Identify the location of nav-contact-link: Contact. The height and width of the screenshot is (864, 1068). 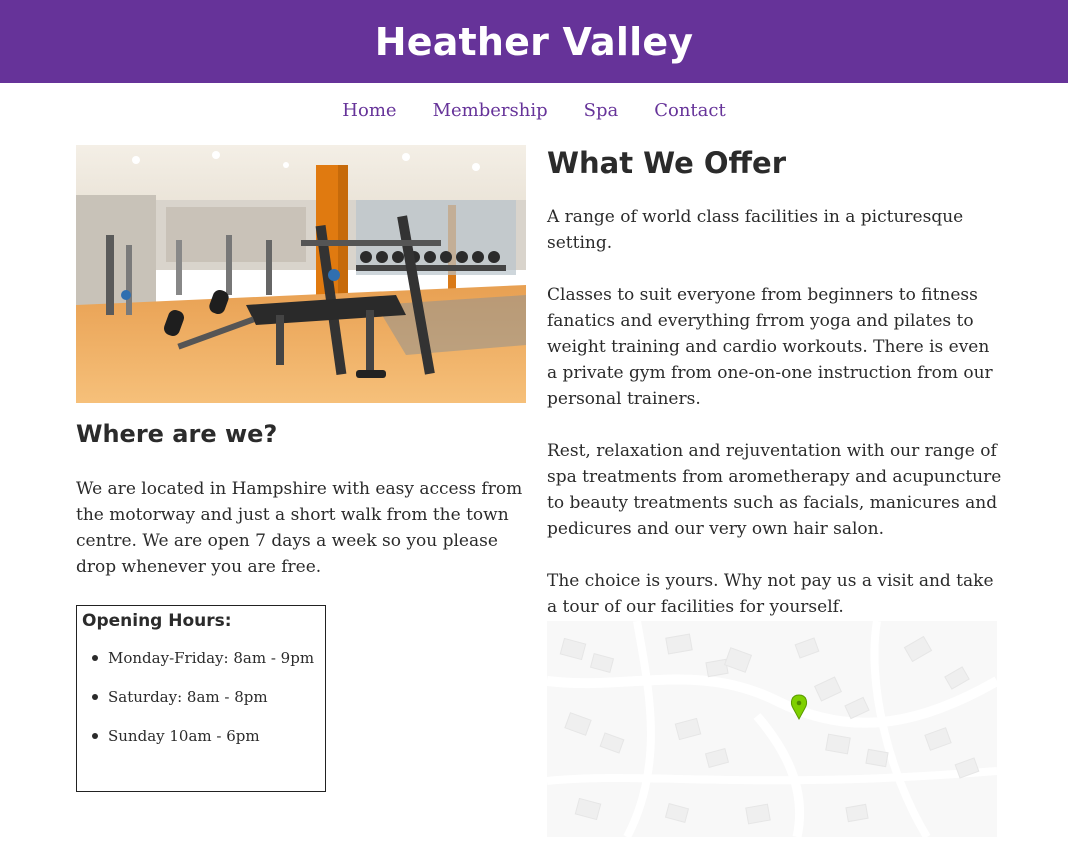
(689, 114).